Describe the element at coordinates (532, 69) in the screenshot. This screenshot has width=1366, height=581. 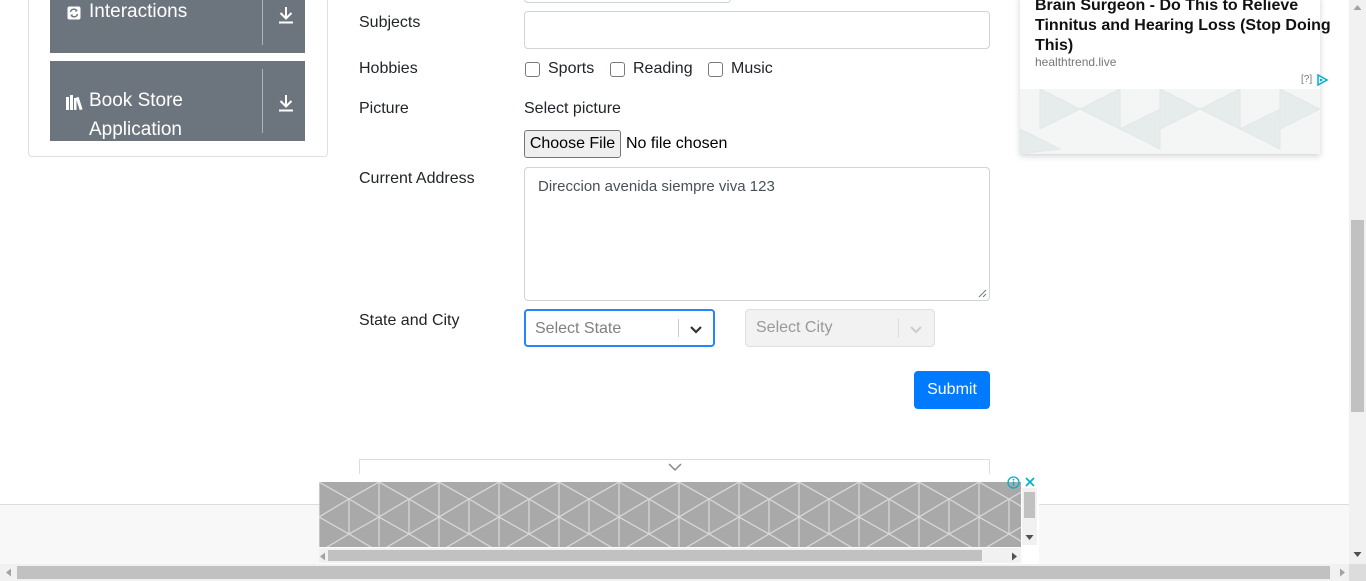
I see `sports-checkbox` at that location.